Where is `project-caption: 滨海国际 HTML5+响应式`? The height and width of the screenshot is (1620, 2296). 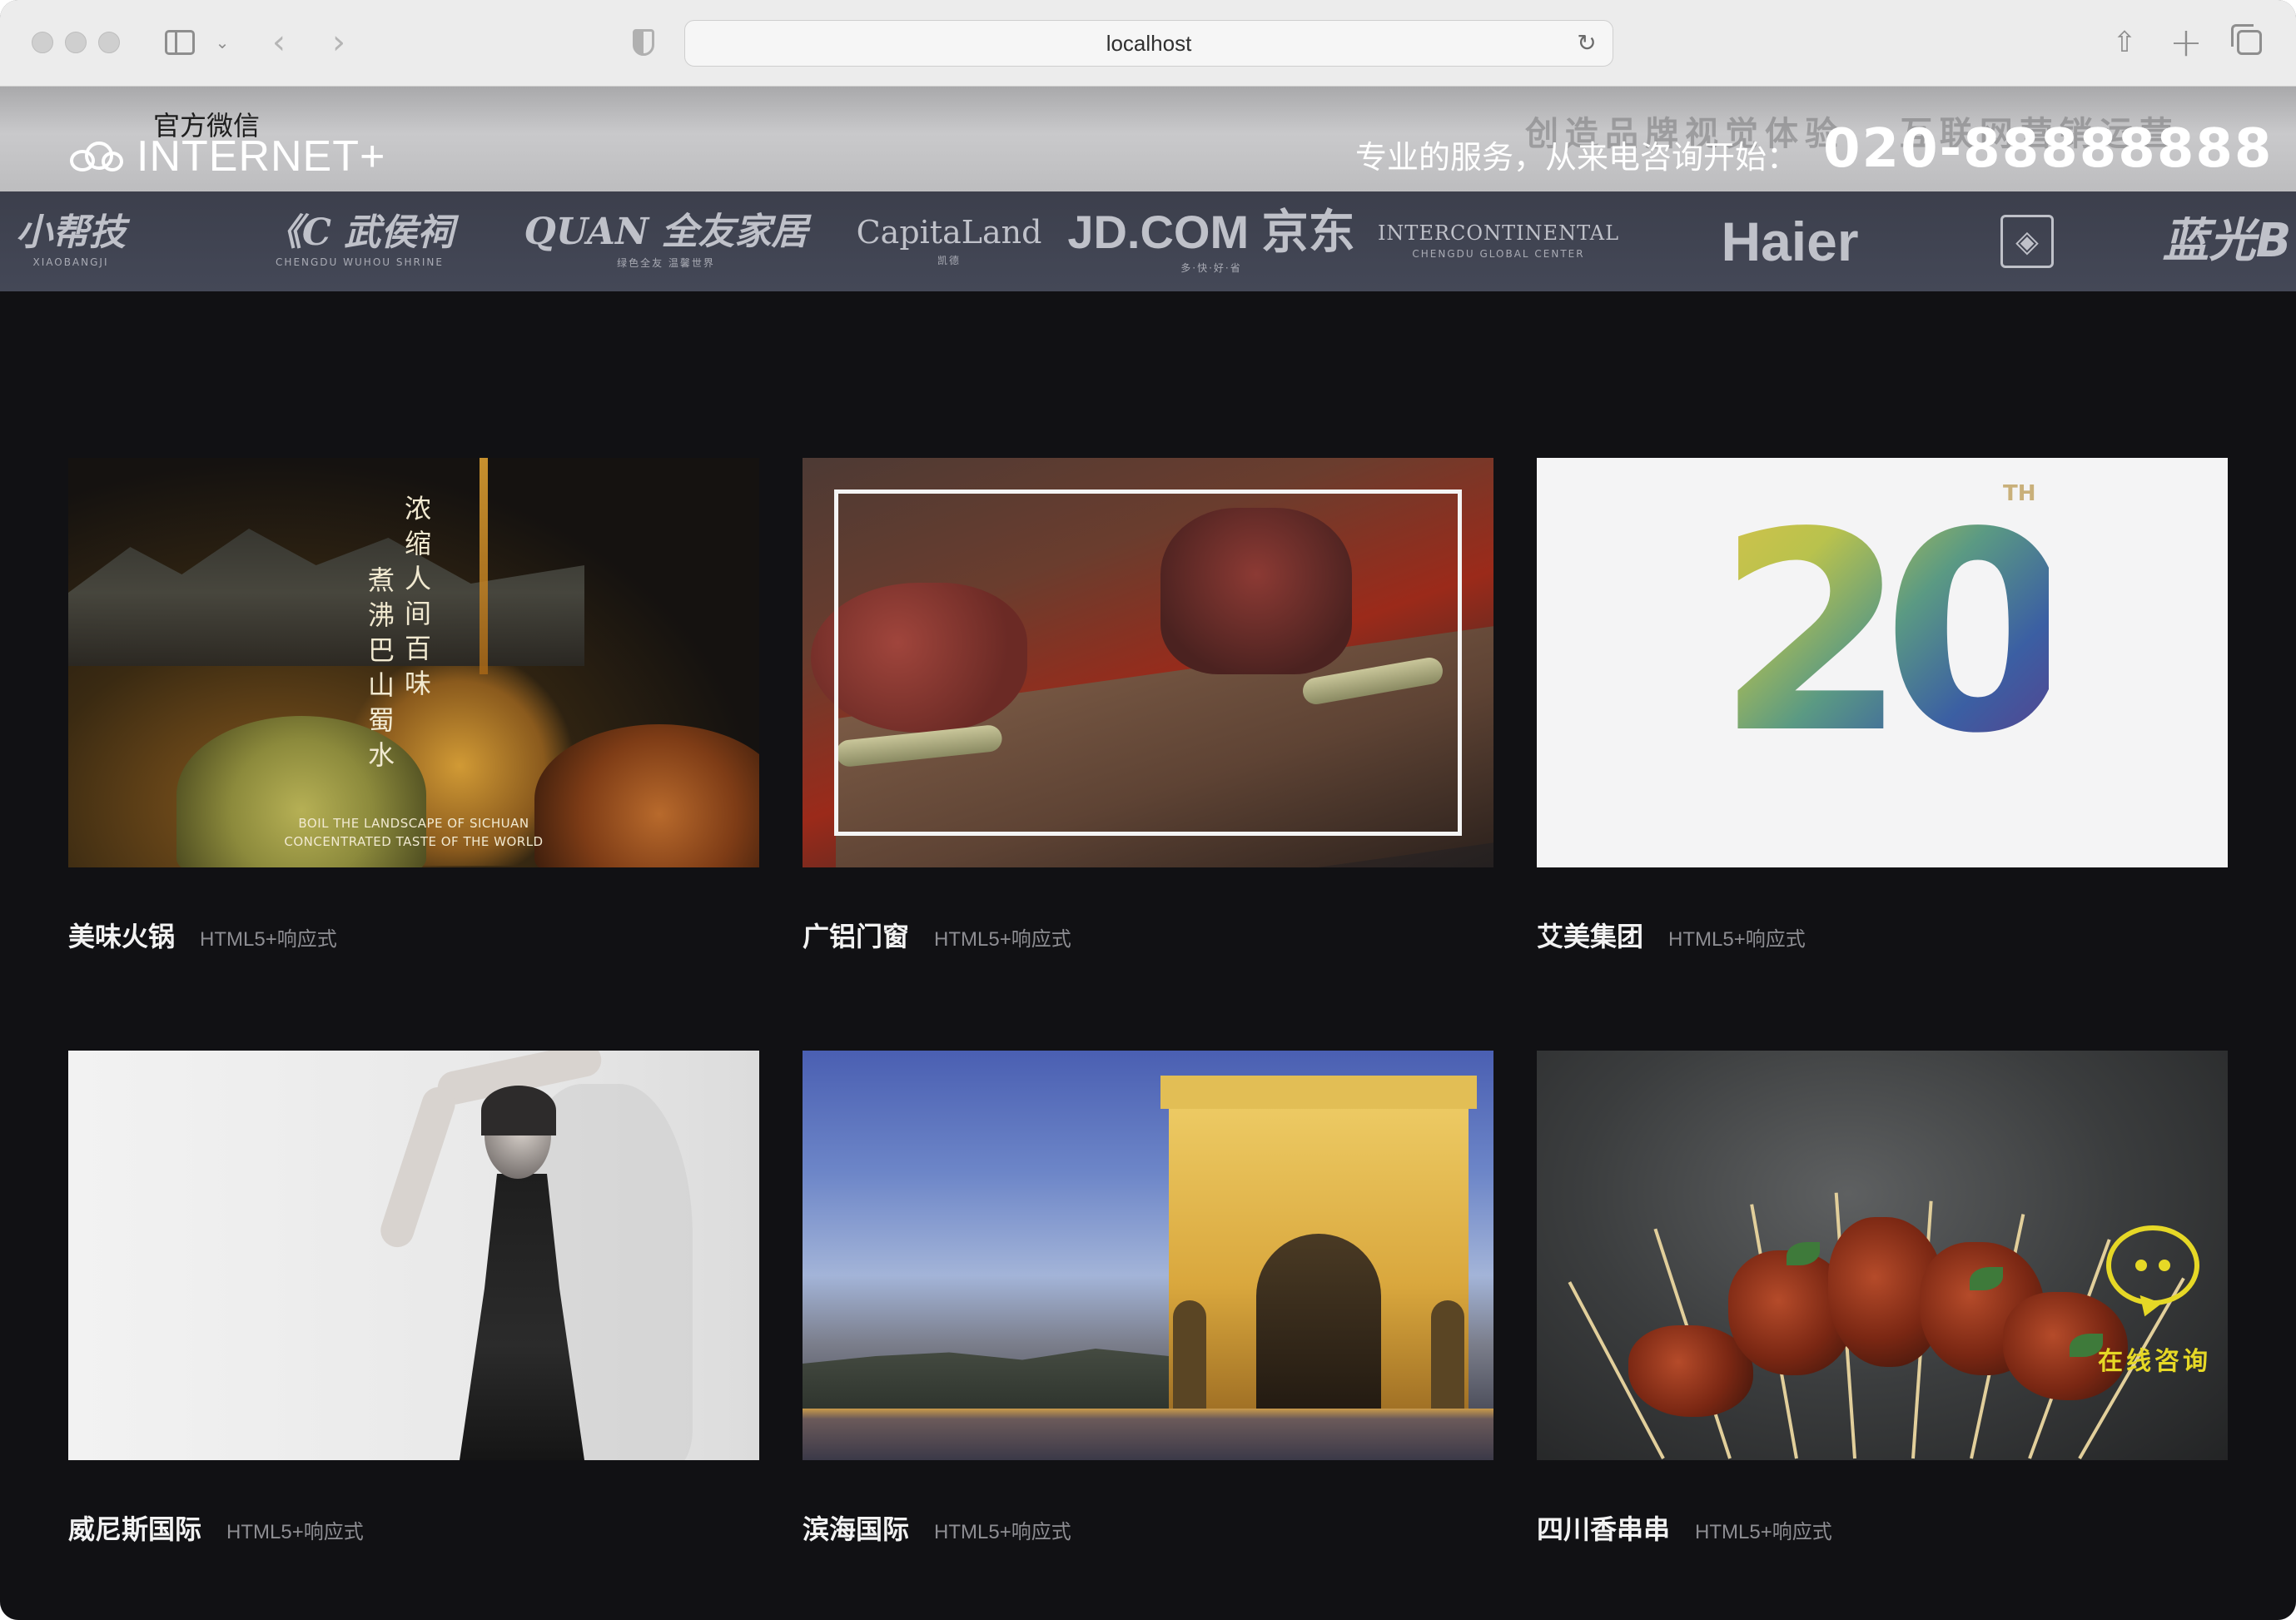
project-caption: 滨海国际 HTML5+响应式 is located at coordinates (937, 1527).